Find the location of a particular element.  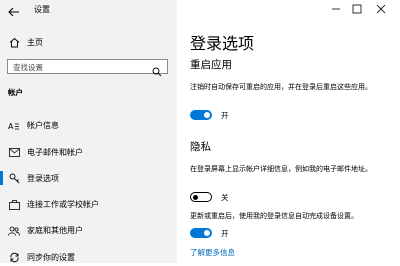

people-icon is located at coordinates (14, 231).